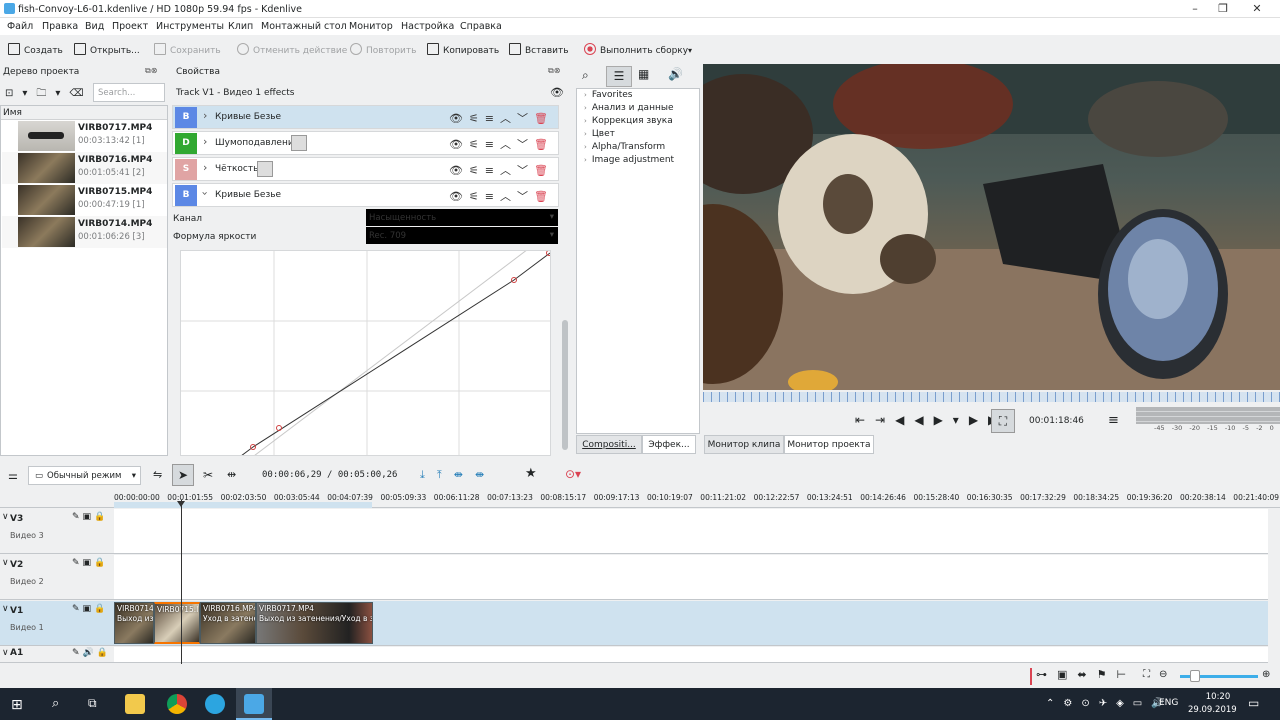 The image size is (1280, 720). Describe the element at coordinates (383, 51) in the screenshot. I see `redo-button: Повторить` at that location.